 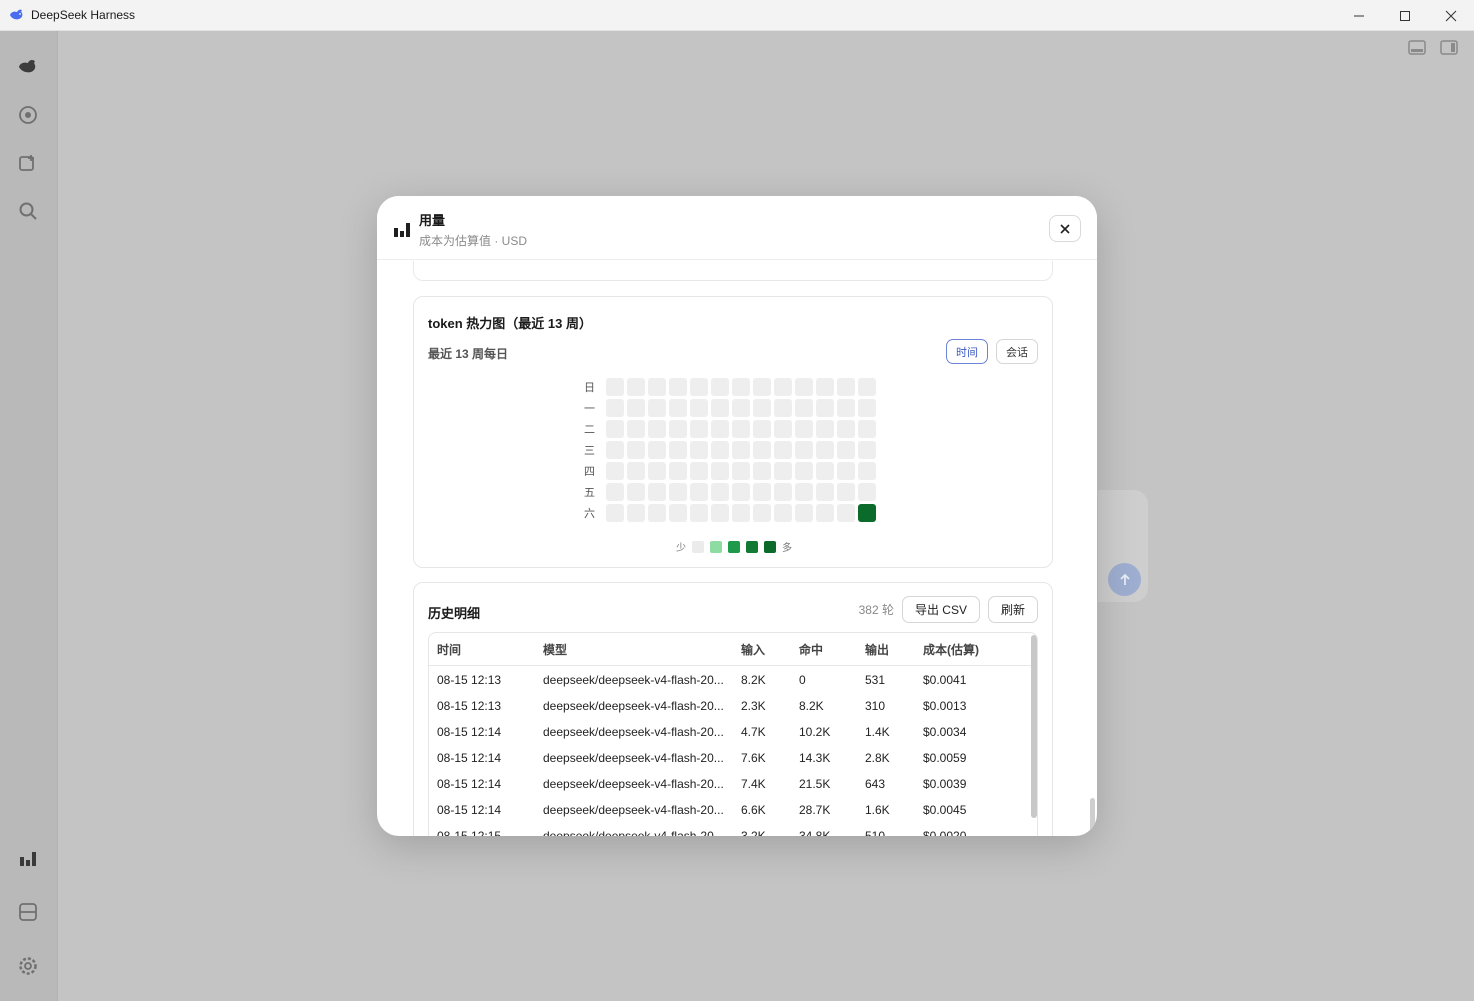 What do you see at coordinates (1065, 228) in the screenshot?
I see `close-dialog-button` at bounding box center [1065, 228].